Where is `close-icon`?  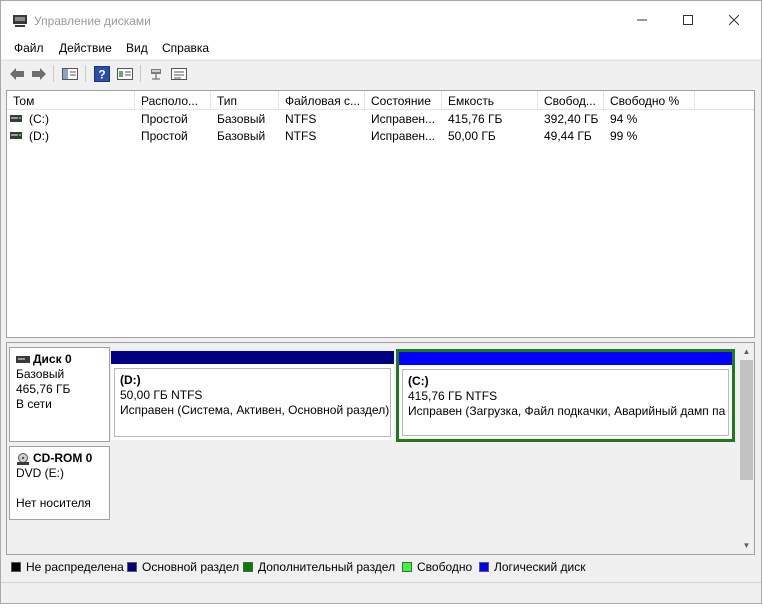 close-icon is located at coordinates (734, 20).